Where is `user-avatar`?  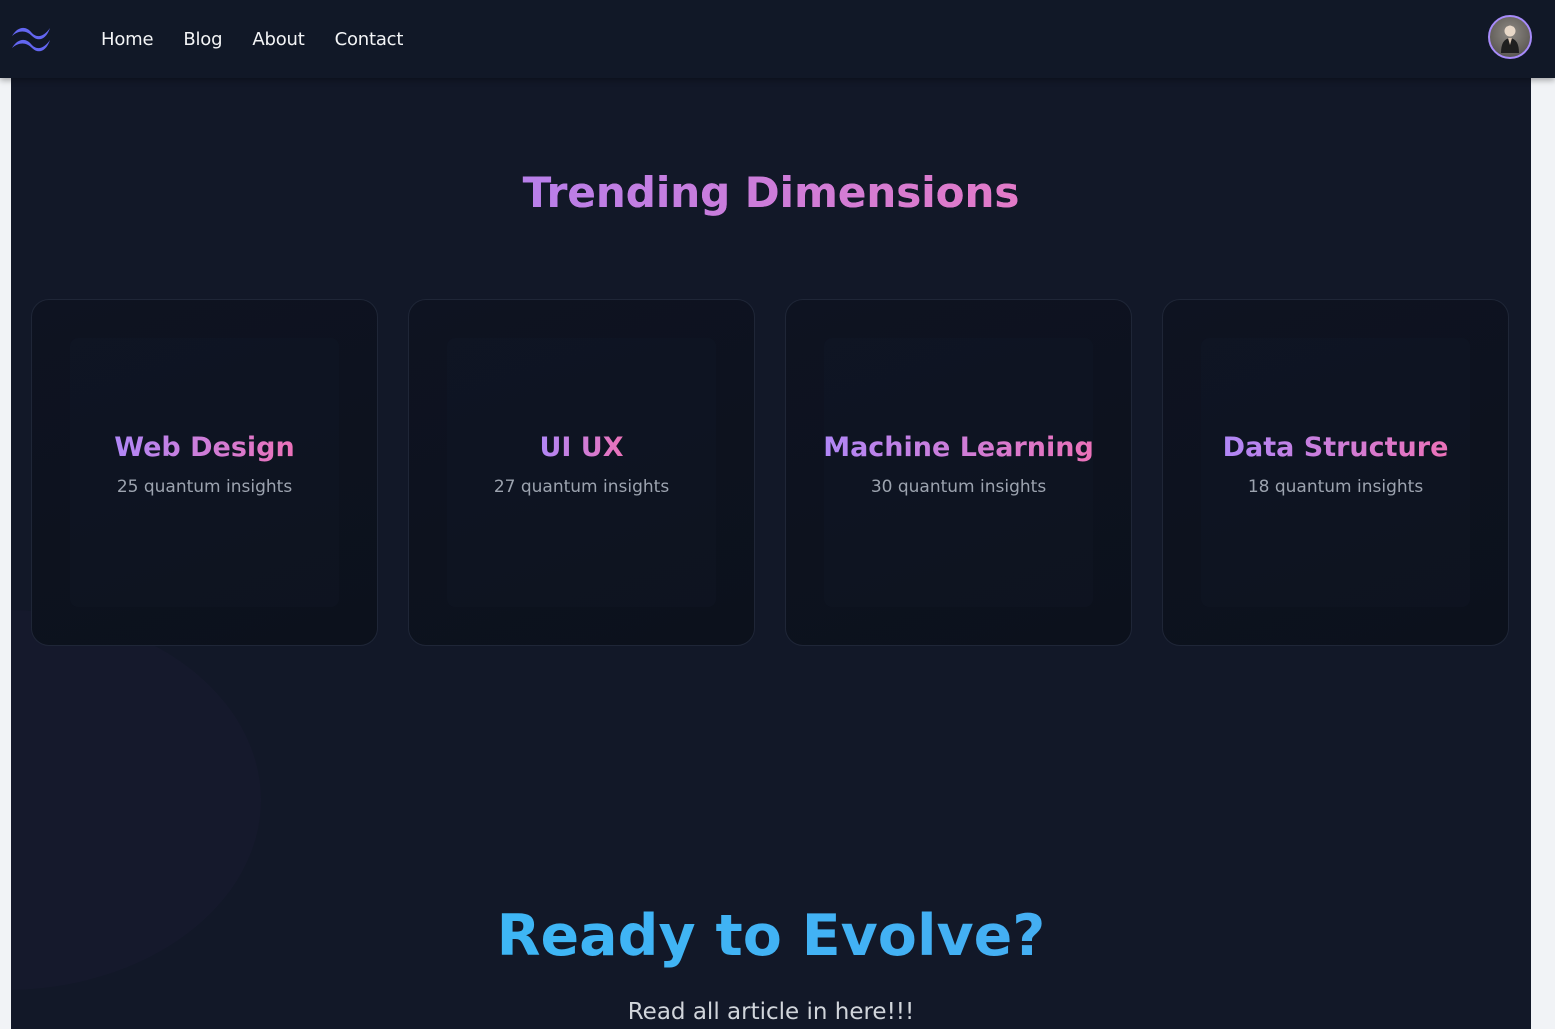 user-avatar is located at coordinates (1510, 37).